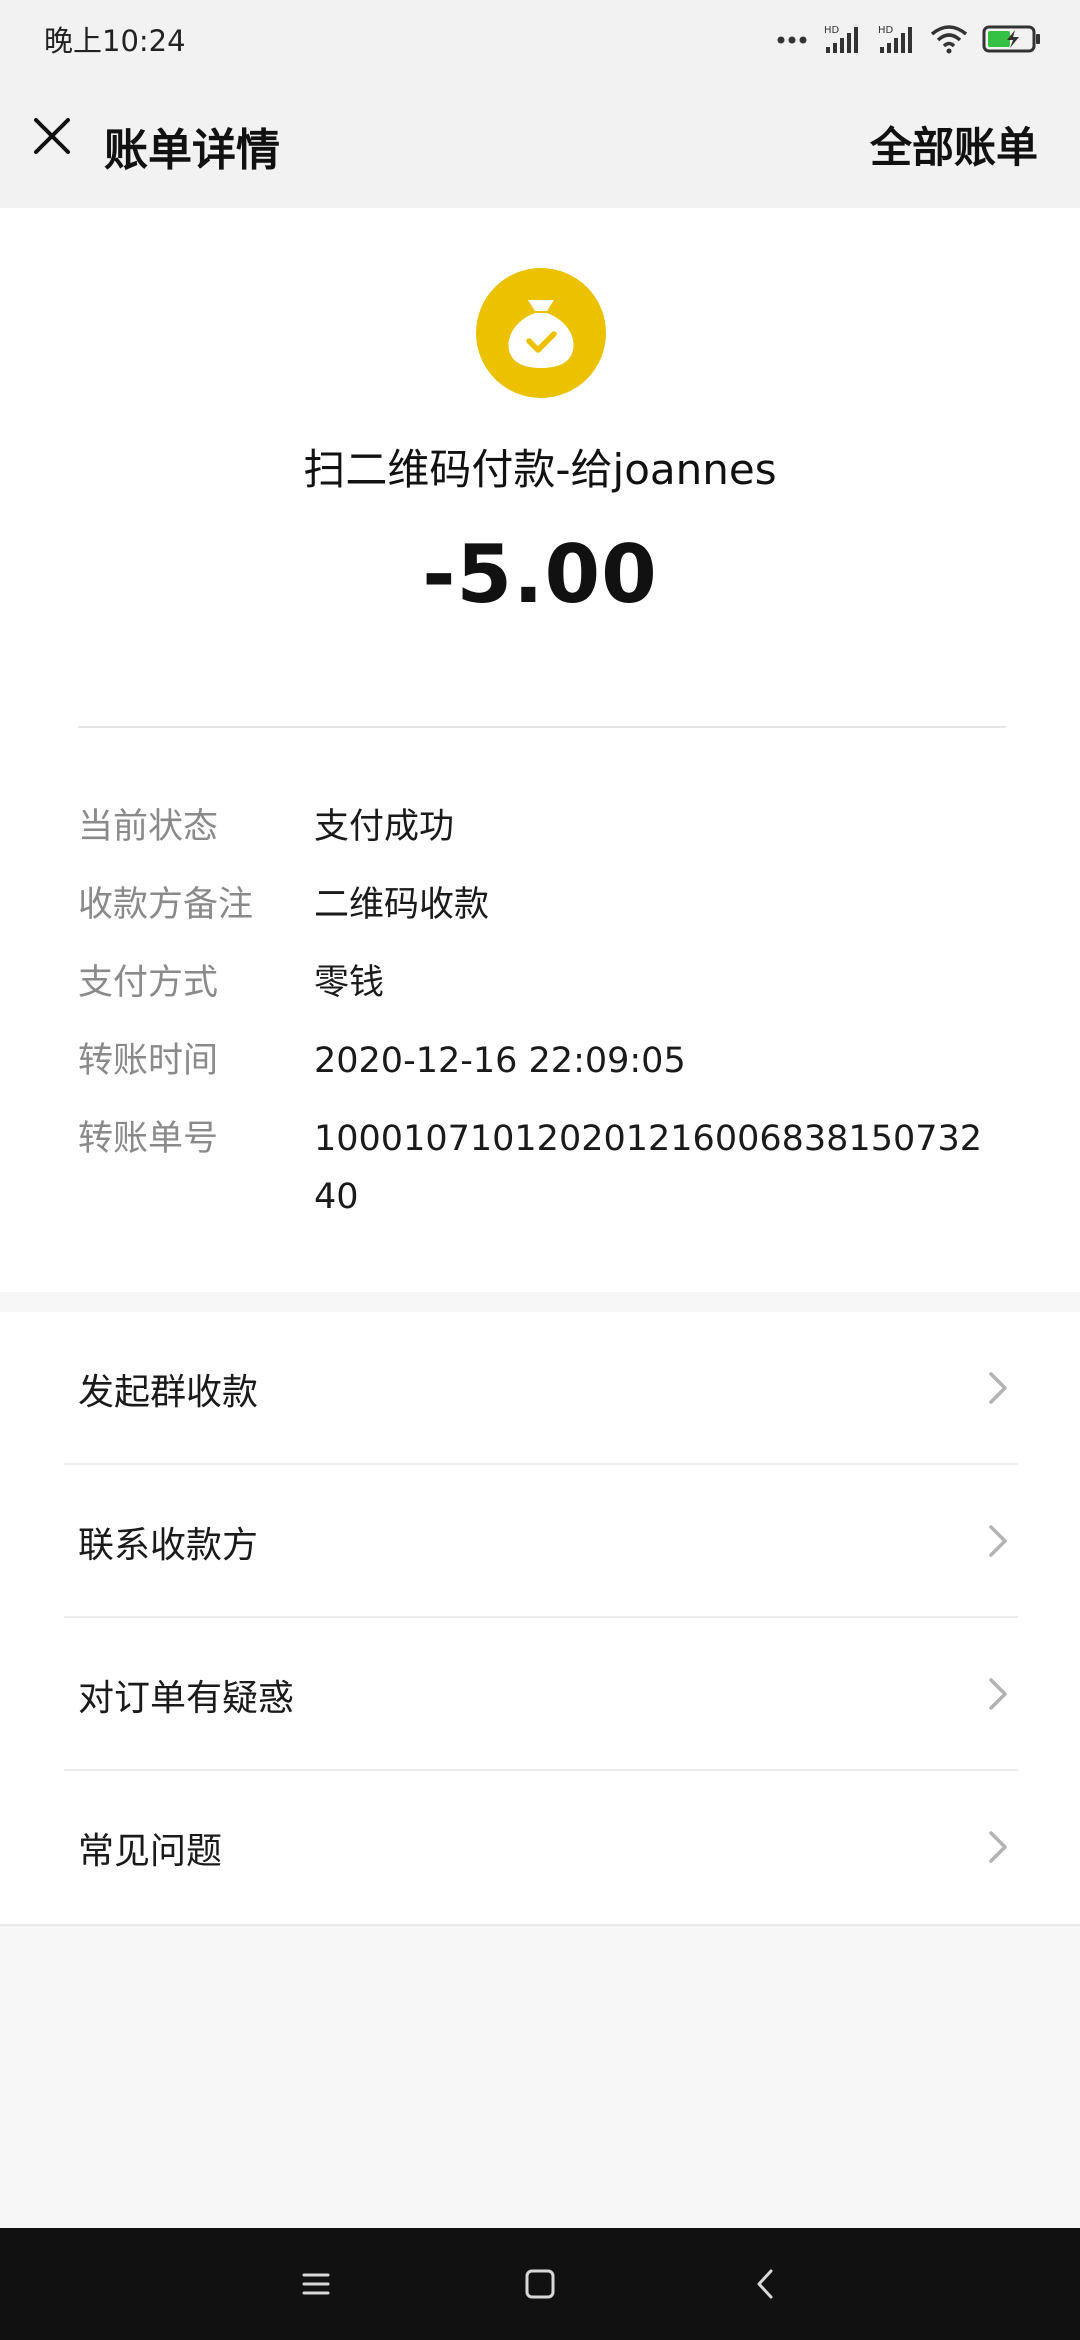  I want to click on status-icons: HD HD, so click(909, 39).